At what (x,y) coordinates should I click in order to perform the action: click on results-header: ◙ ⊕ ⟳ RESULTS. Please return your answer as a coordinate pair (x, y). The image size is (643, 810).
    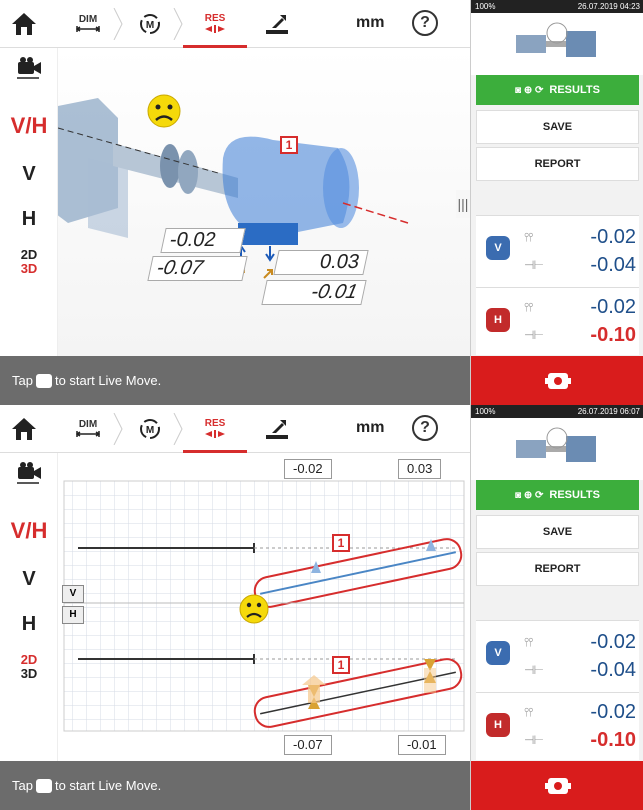
    Looking at the image, I should click on (557, 495).